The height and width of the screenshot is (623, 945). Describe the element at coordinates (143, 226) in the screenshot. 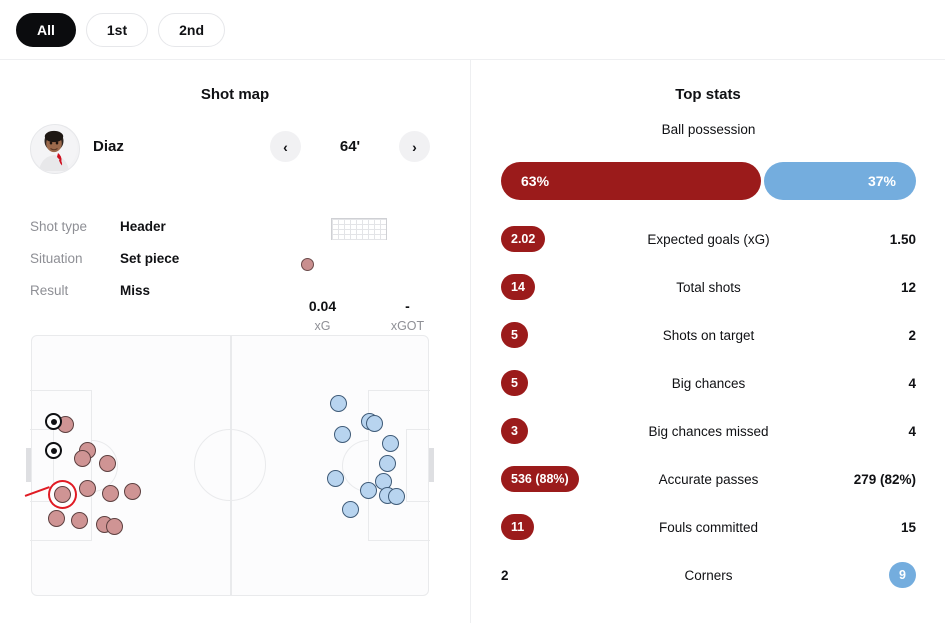

I see `detail-value: Header` at that location.